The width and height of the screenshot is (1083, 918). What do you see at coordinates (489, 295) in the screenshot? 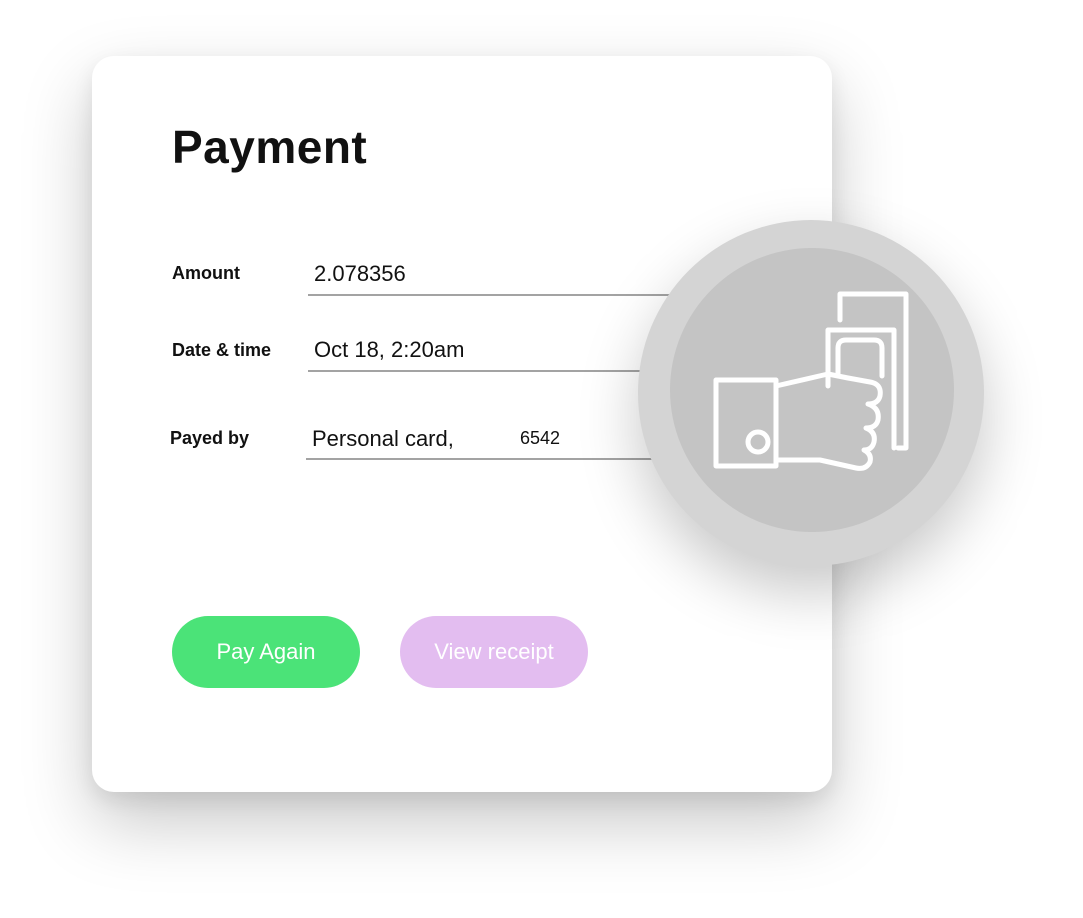
I see `amount-underline` at bounding box center [489, 295].